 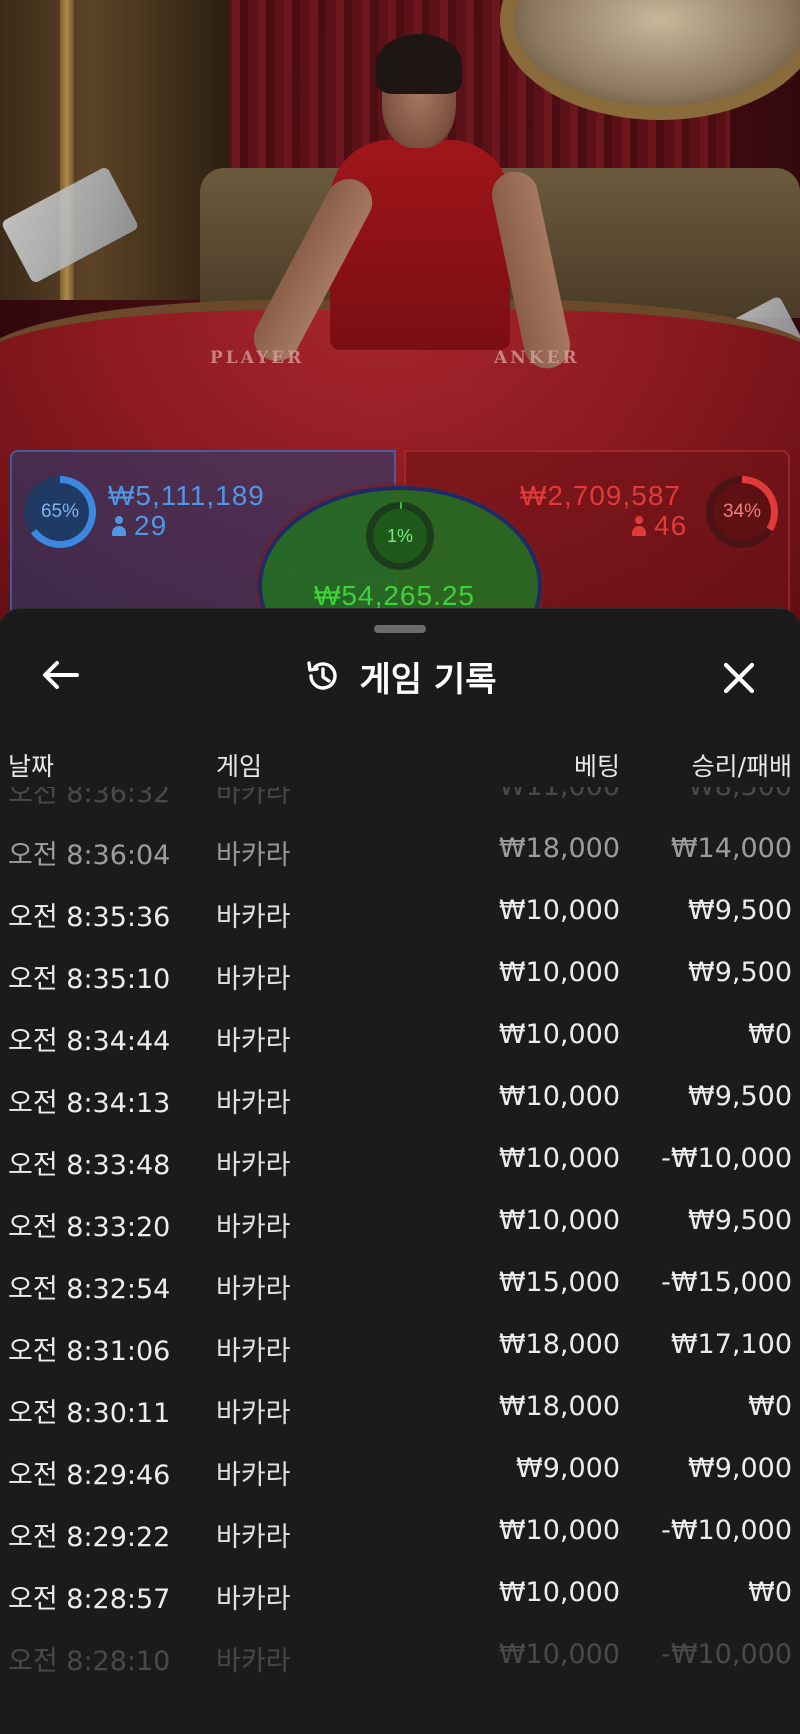 I want to click on column-header-game: 게임, so click(x=239, y=766).